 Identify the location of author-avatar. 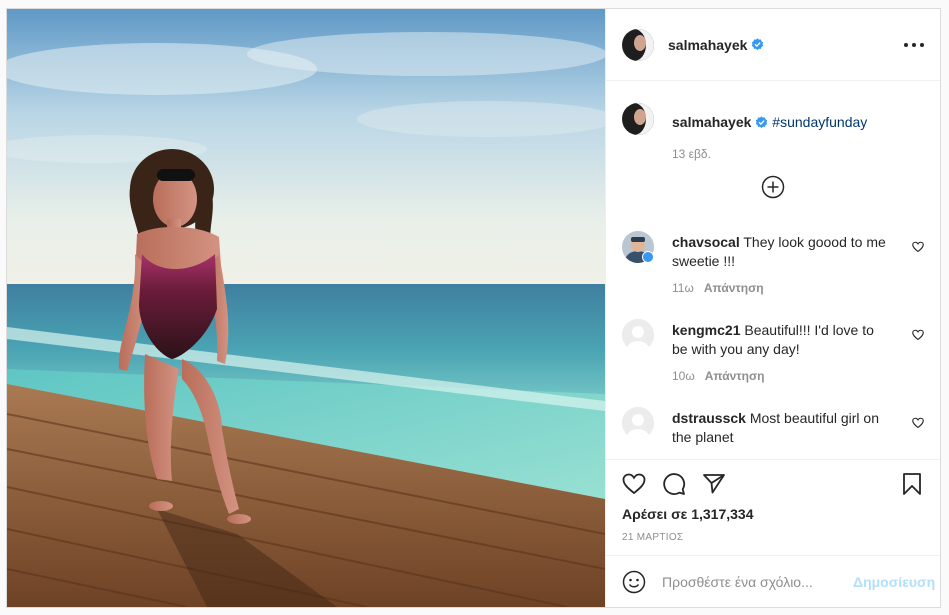
(638, 44).